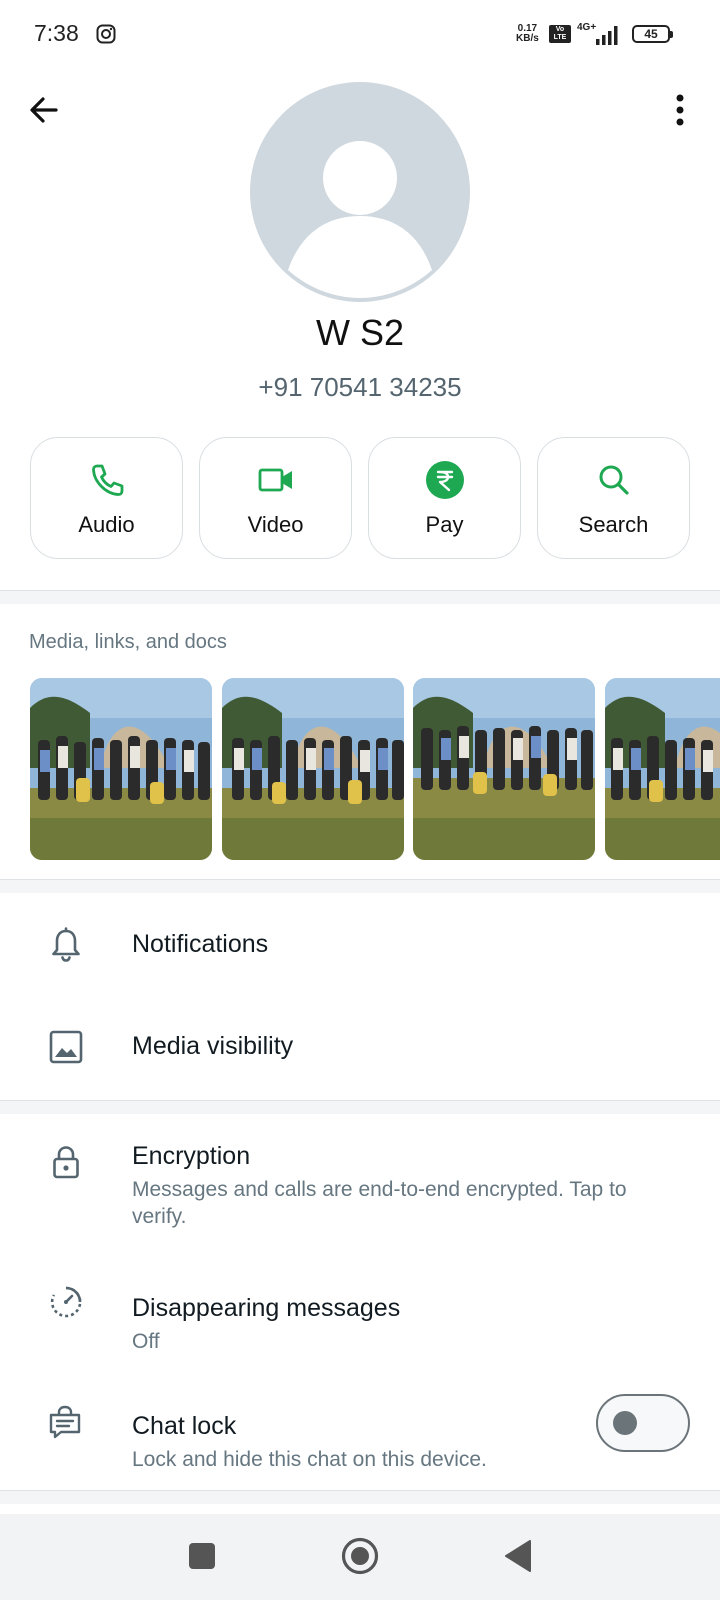 Image resolution: width=720 pixels, height=1600 pixels. What do you see at coordinates (518, 1556) in the screenshot?
I see `back-triangle-icon` at bounding box center [518, 1556].